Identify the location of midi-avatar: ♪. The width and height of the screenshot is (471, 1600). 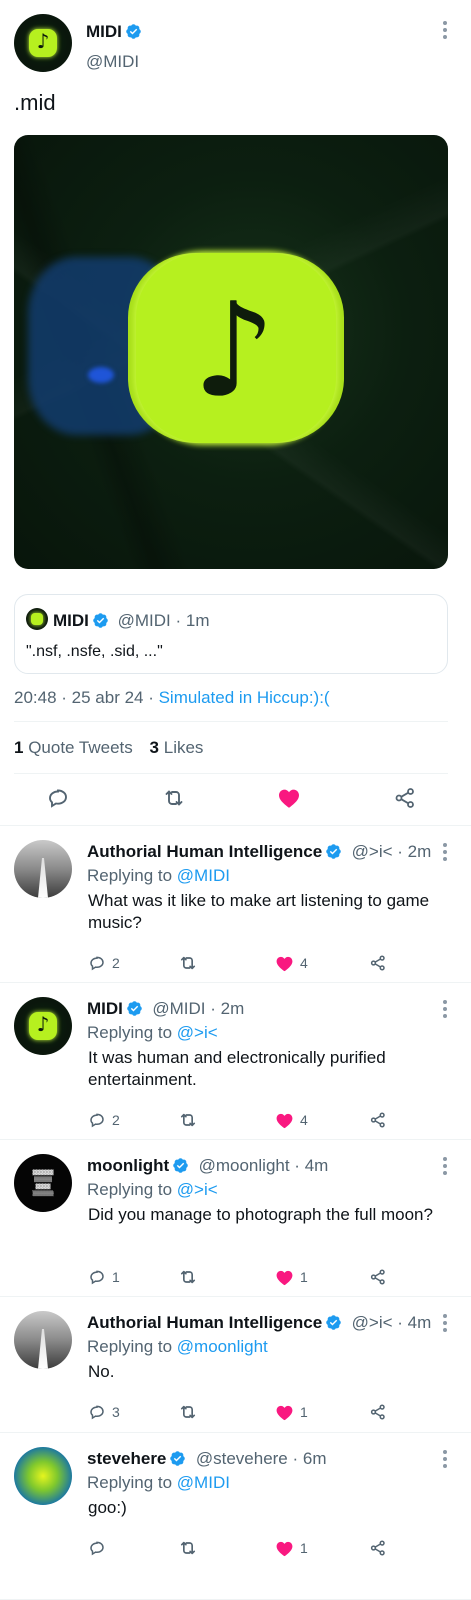
(43, 43).